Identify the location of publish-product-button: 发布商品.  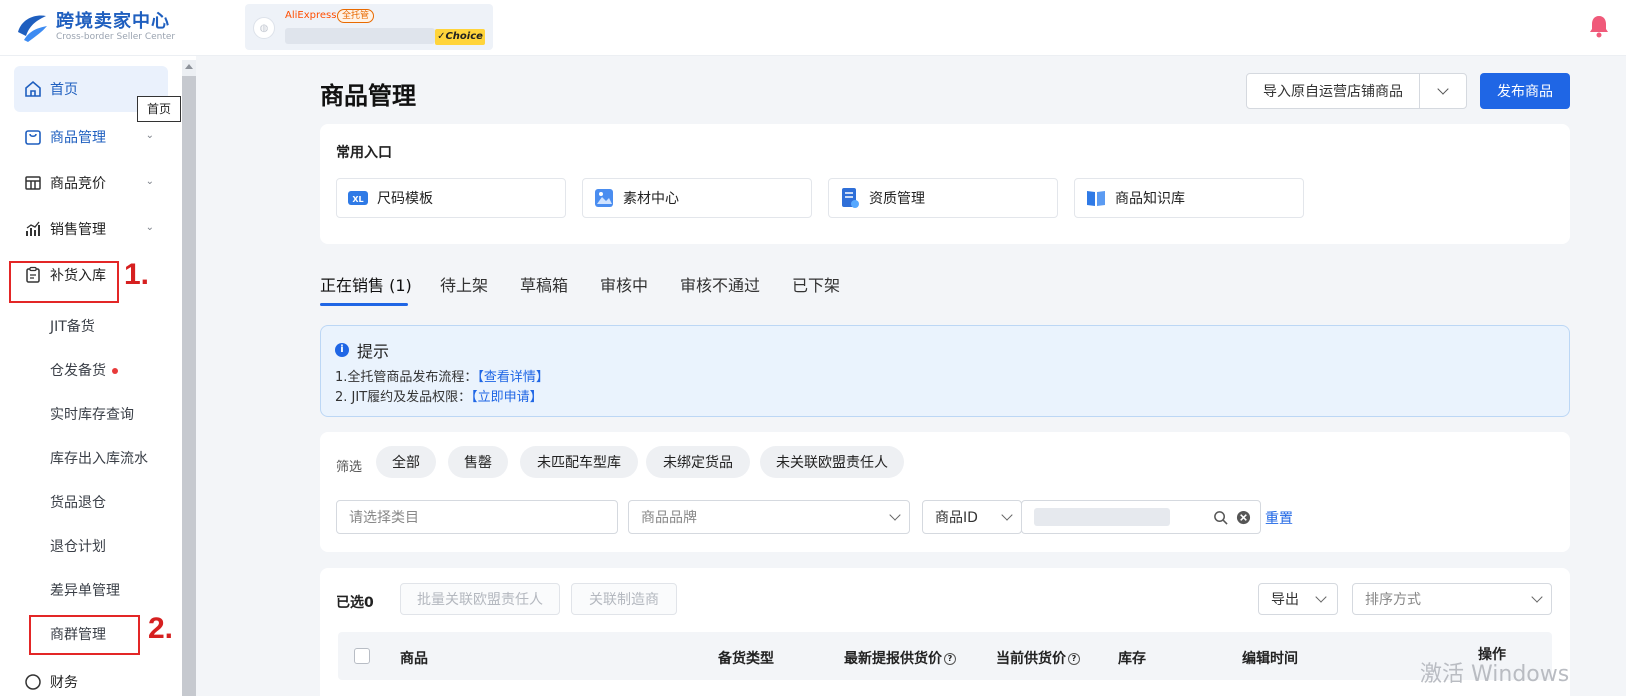
(1525, 91).